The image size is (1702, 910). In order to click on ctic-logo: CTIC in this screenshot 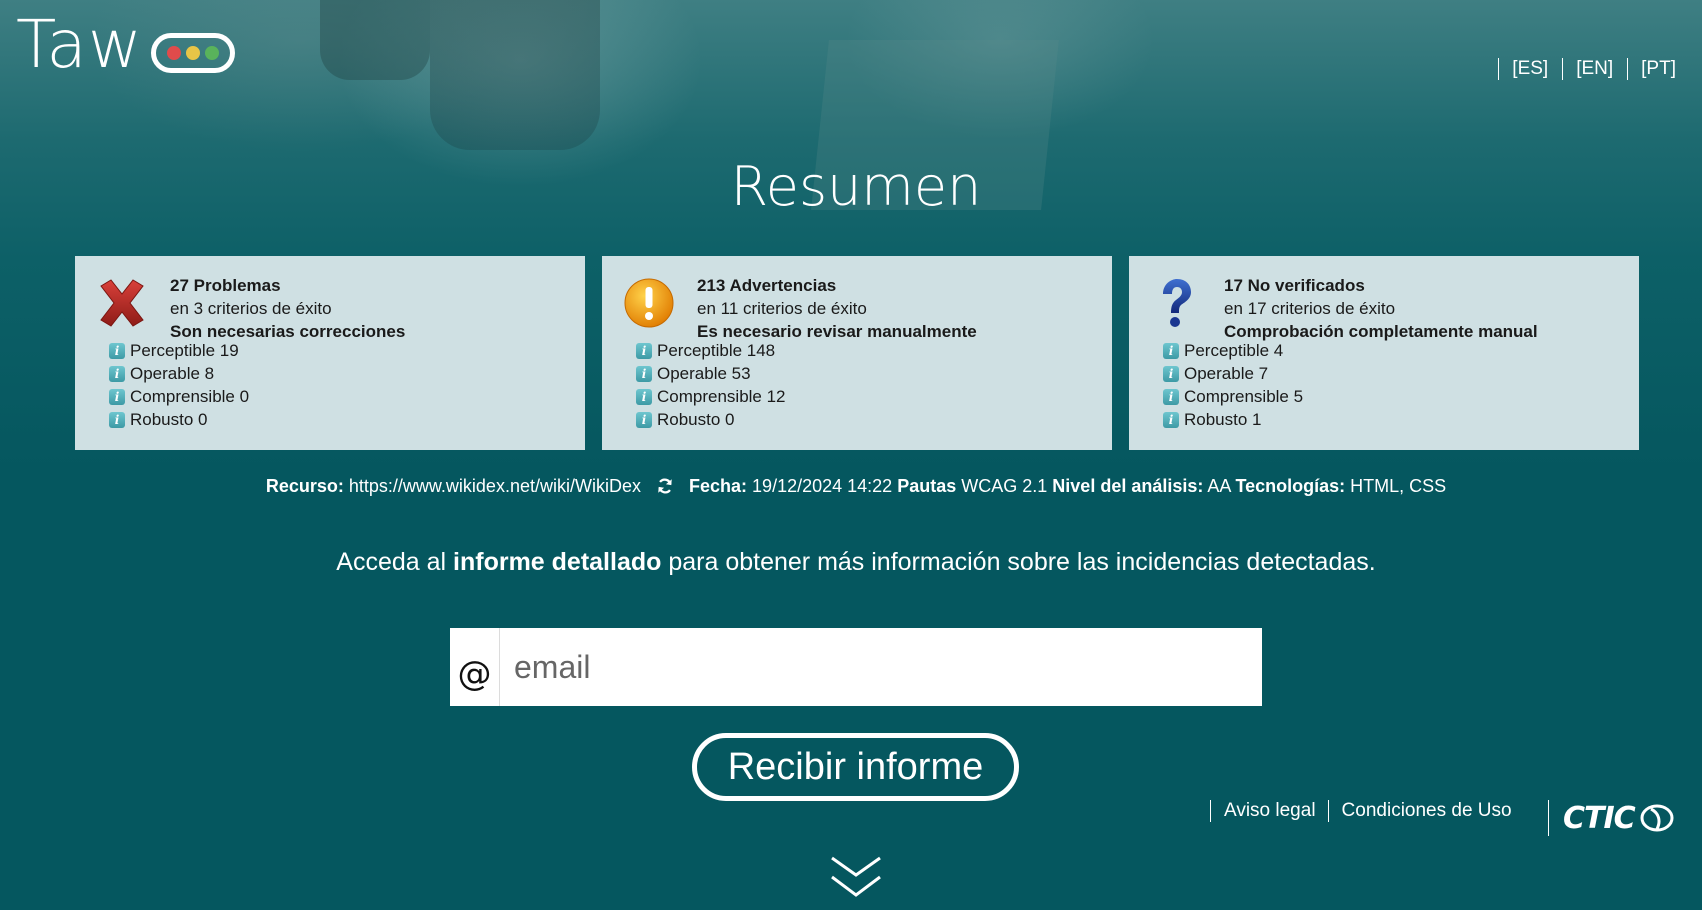, I will do `click(1611, 818)`.